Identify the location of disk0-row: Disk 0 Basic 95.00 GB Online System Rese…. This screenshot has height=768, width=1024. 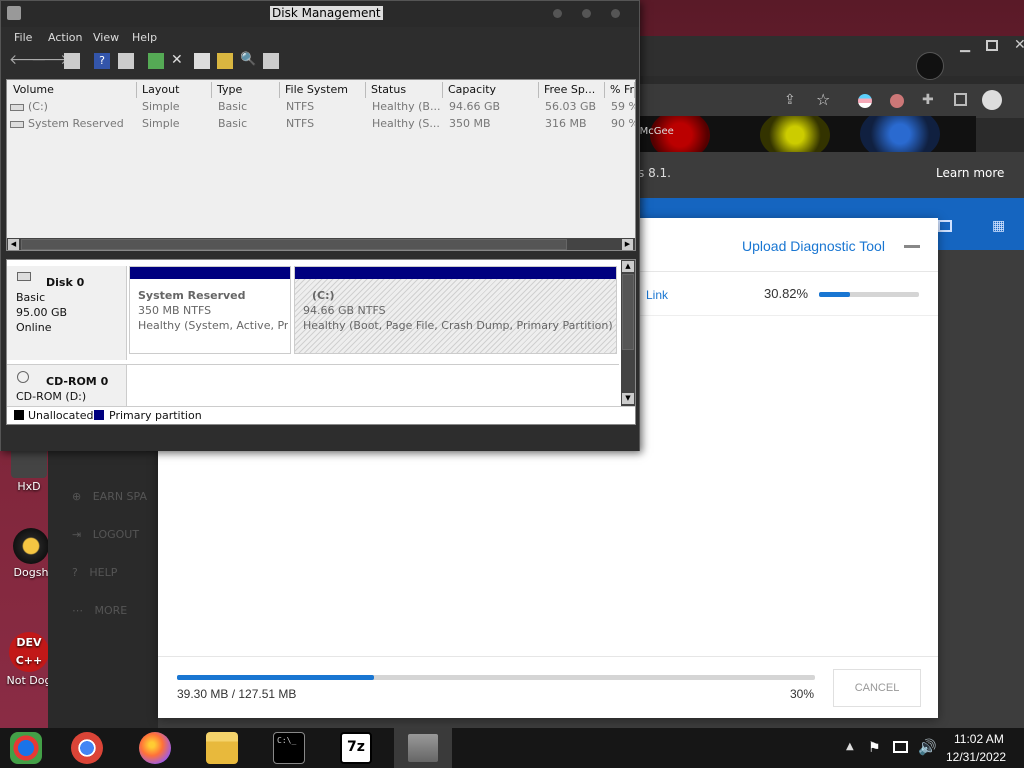
(313, 313).